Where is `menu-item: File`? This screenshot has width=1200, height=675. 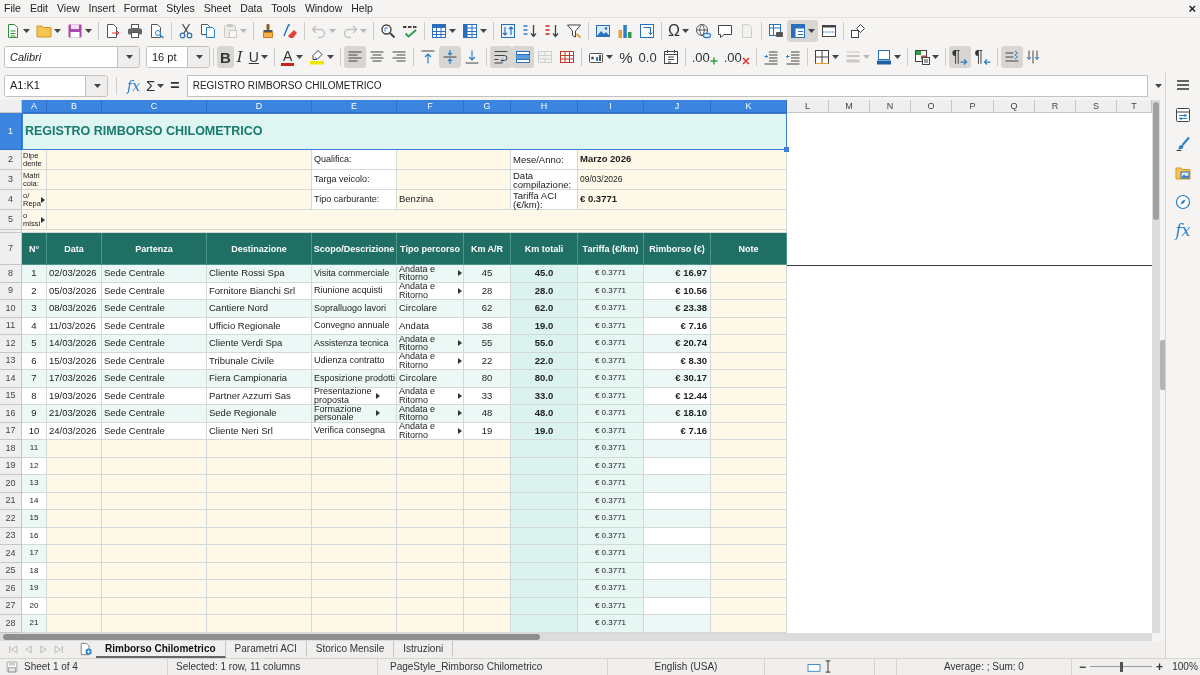
menu-item: File is located at coordinates (12, 8).